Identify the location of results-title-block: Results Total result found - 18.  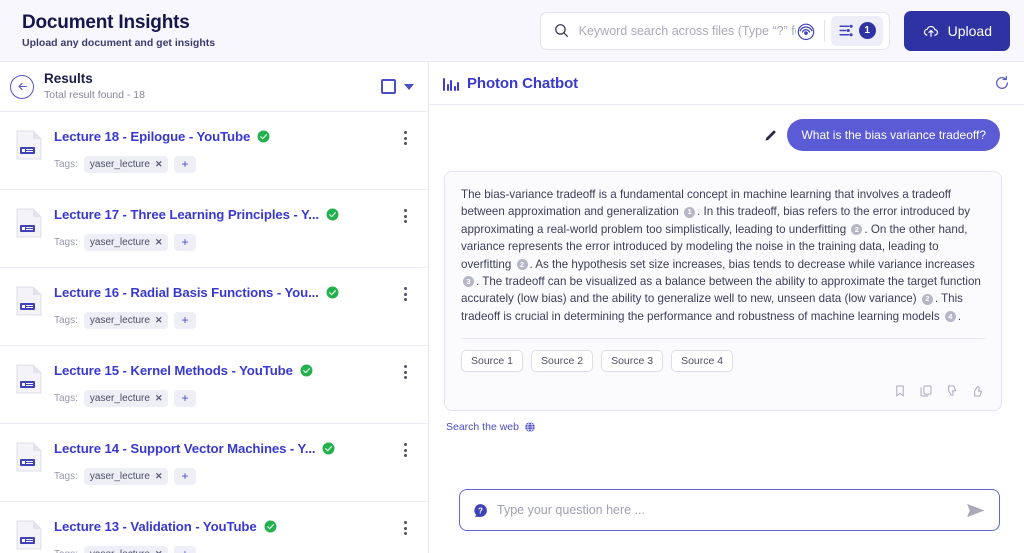
(94, 86).